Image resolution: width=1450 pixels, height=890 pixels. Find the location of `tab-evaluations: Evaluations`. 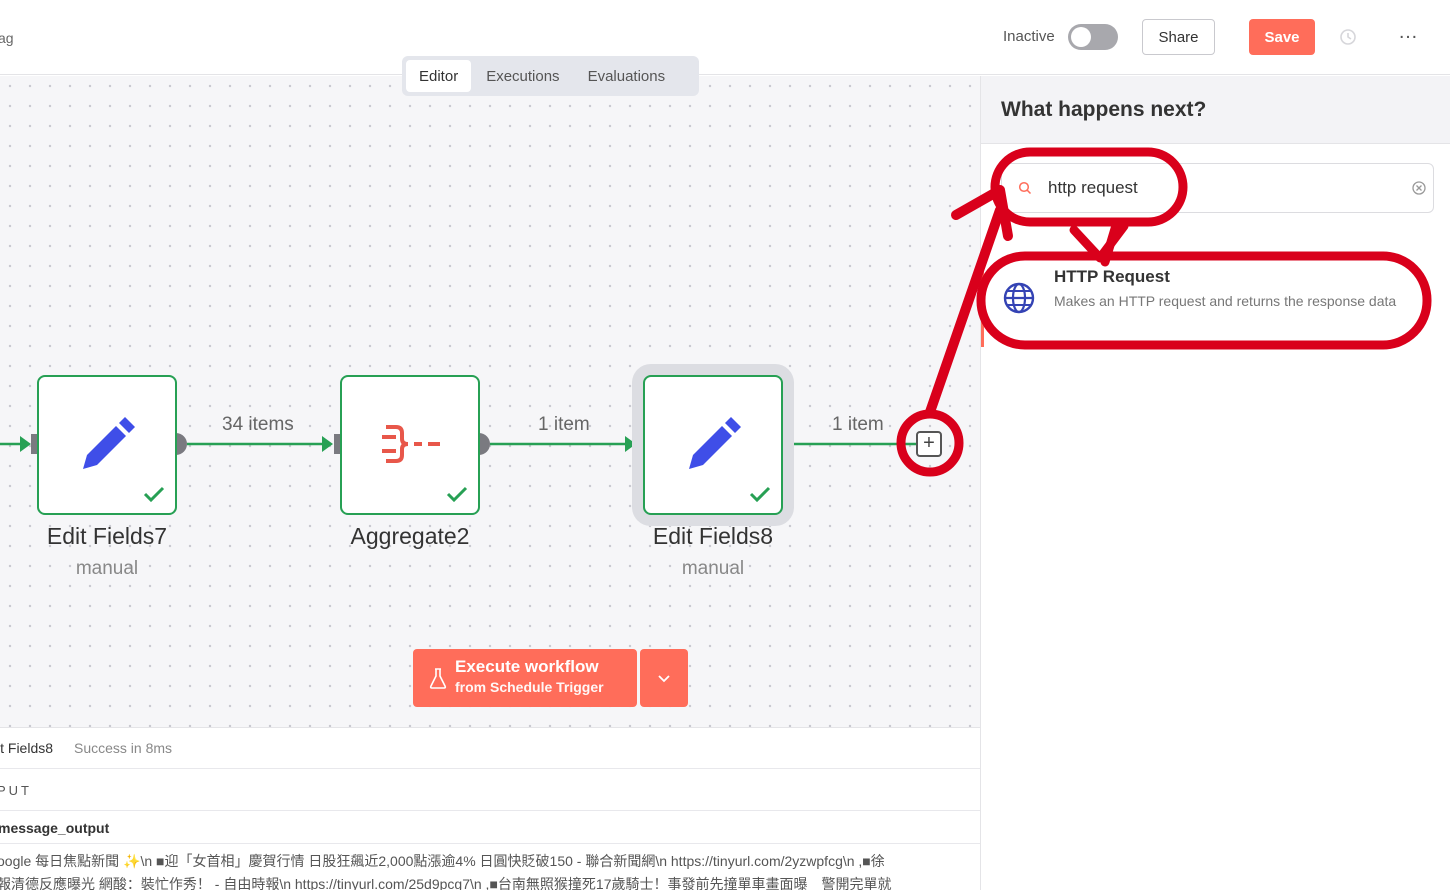

tab-evaluations: Evaluations is located at coordinates (627, 76).